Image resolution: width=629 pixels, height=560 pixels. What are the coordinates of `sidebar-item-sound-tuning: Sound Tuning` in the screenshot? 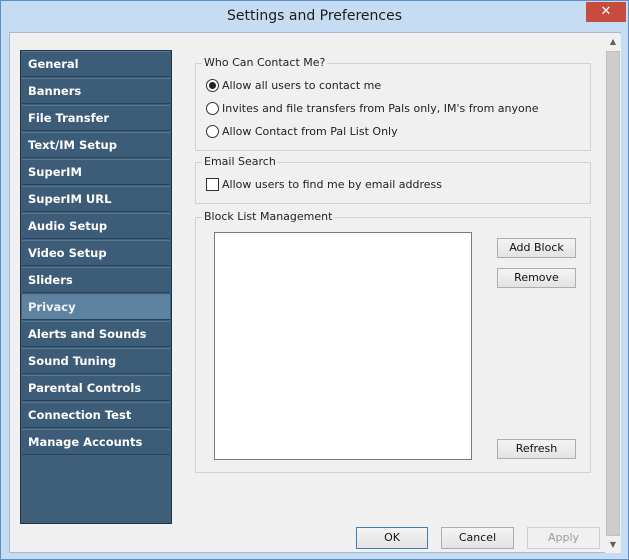 It's located at (96, 361).